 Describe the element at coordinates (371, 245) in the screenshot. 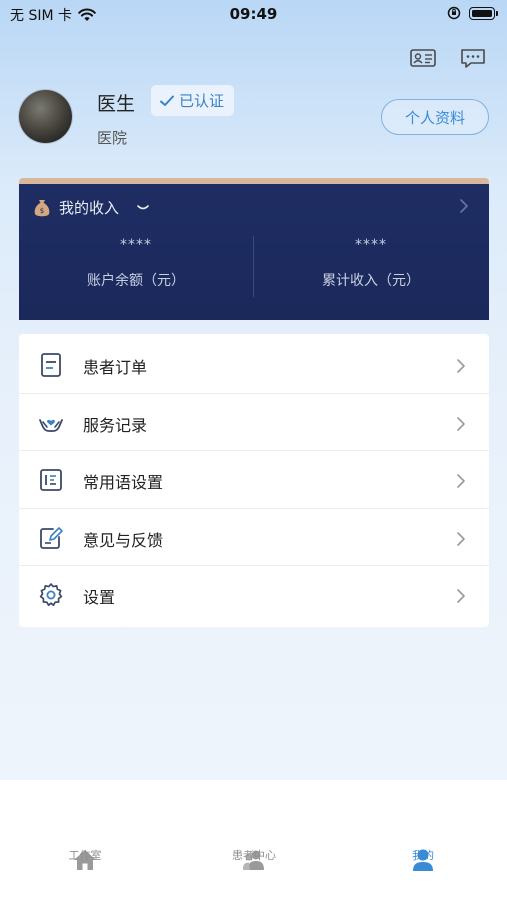

I see `total-income-value: ****` at that location.